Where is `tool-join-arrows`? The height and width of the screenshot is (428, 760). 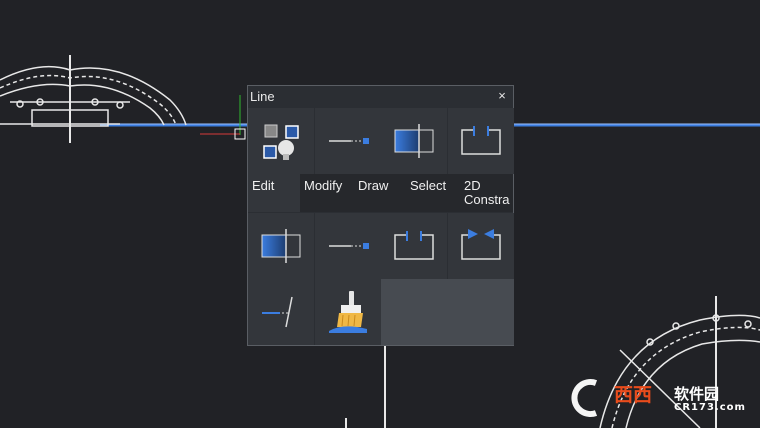
tool-join-arrows is located at coordinates (481, 246).